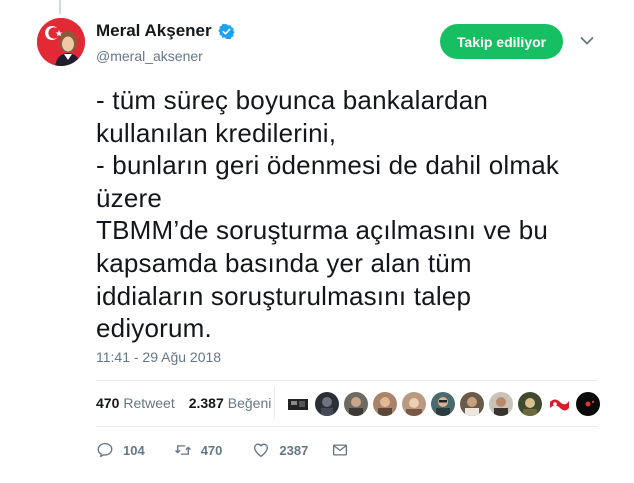  I want to click on avatar, so click(61, 42).